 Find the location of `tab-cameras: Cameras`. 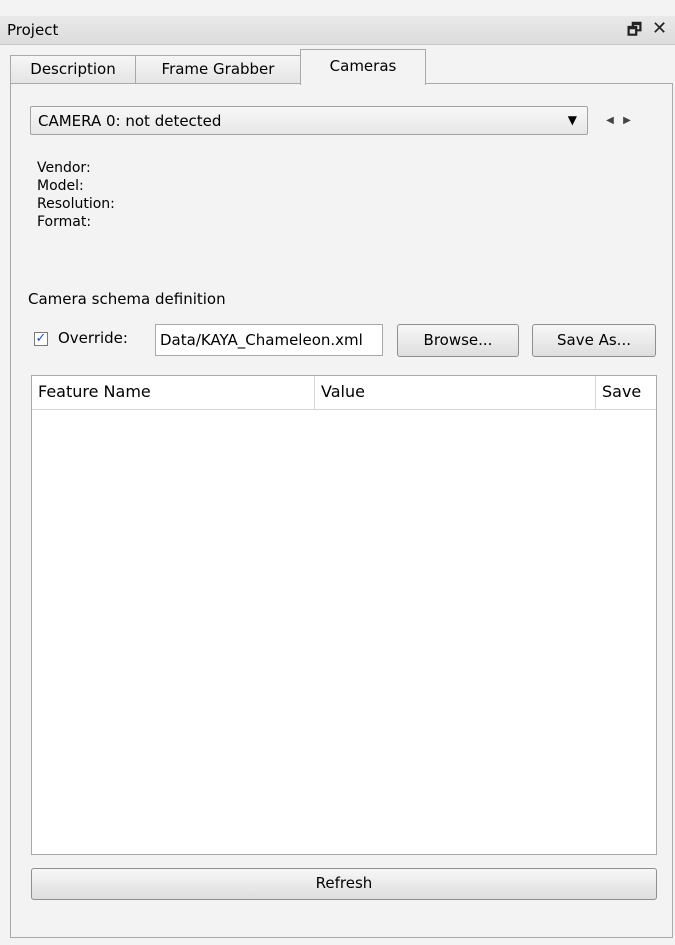

tab-cameras: Cameras is located at coordinates (363, 67).